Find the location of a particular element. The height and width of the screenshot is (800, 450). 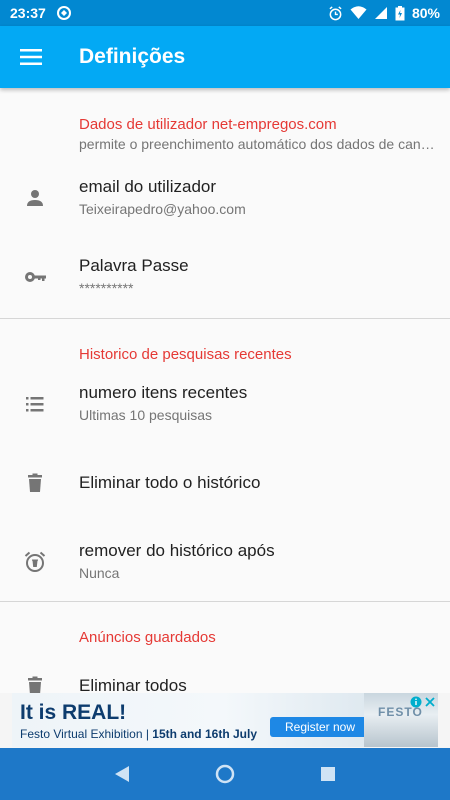

setting-value: Nunca is located at coordinates (99, 573).